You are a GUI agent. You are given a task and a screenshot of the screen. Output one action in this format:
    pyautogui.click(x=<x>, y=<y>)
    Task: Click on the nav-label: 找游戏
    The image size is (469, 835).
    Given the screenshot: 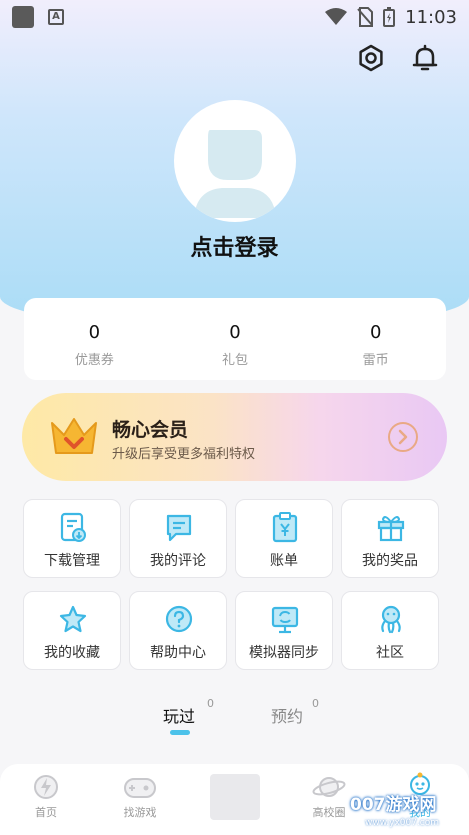 What is the action you would take?
    pyautogui.click(x=140, y=812)
    